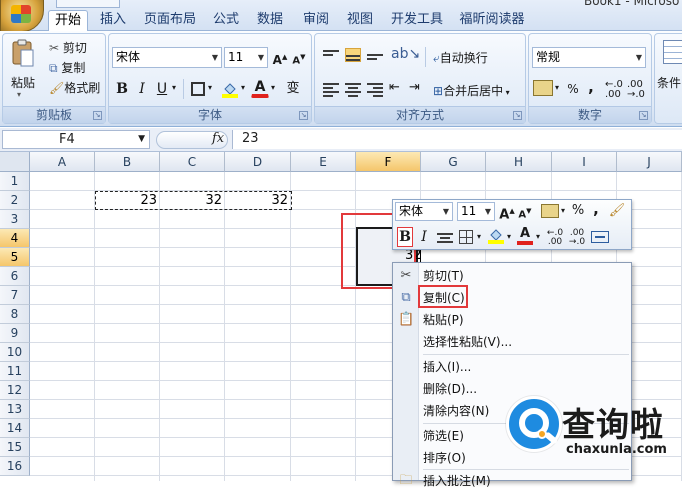 The image size is (682, 492). I want to click on formula-input: 23, so click(457, 139).